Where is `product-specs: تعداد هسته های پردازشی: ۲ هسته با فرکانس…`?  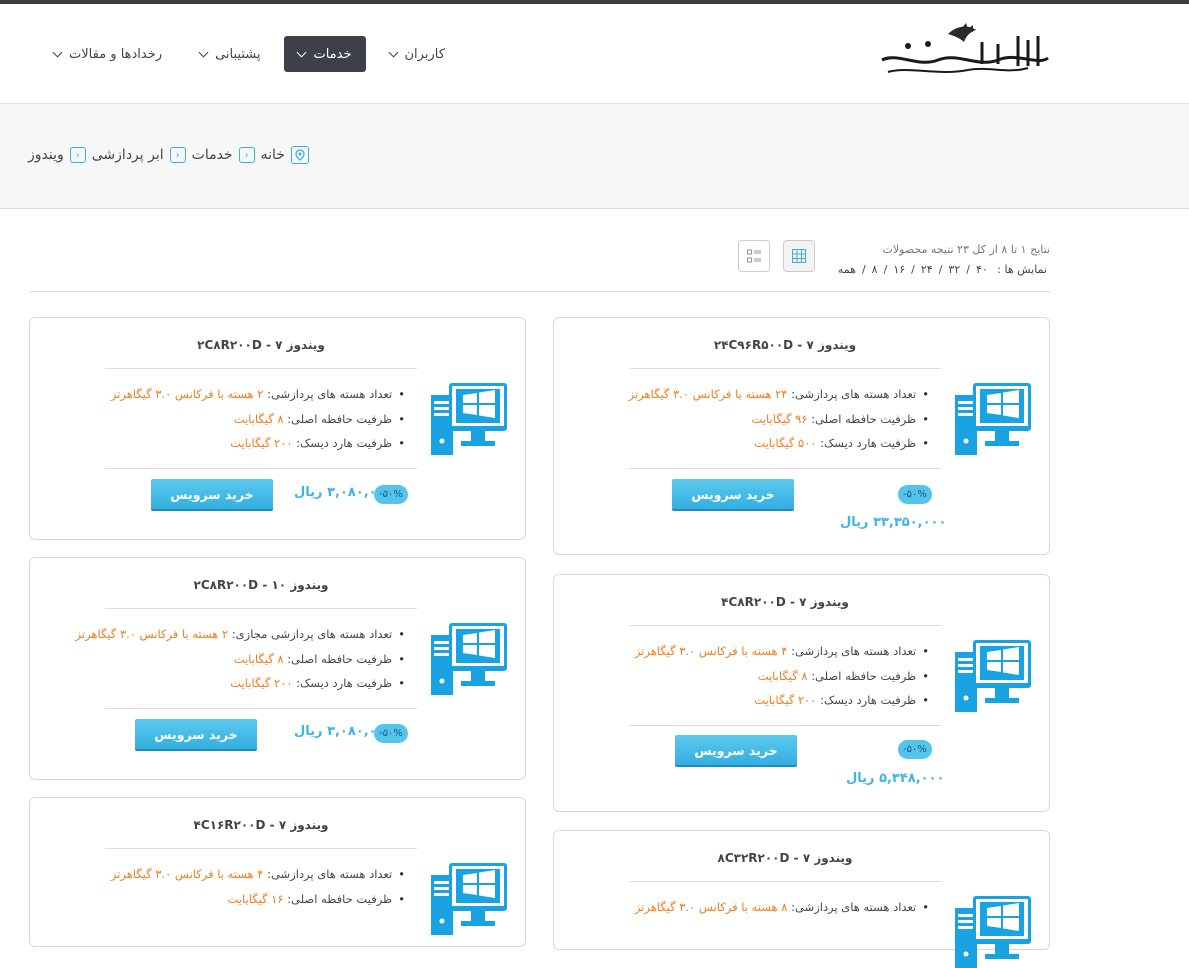 product-specs: تعداد هسته های پردازشی: ۲ هسته با فرکانس… is located at coordinates (247, 419).